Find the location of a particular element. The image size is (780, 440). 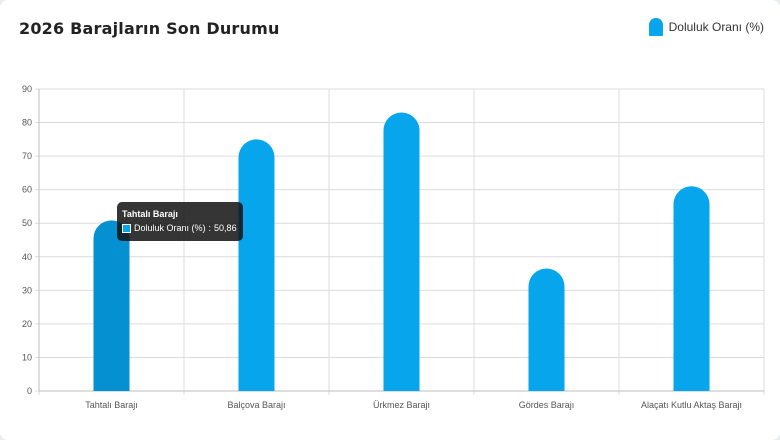

y-tick-label: 20 is located at coordinates (27, 324).